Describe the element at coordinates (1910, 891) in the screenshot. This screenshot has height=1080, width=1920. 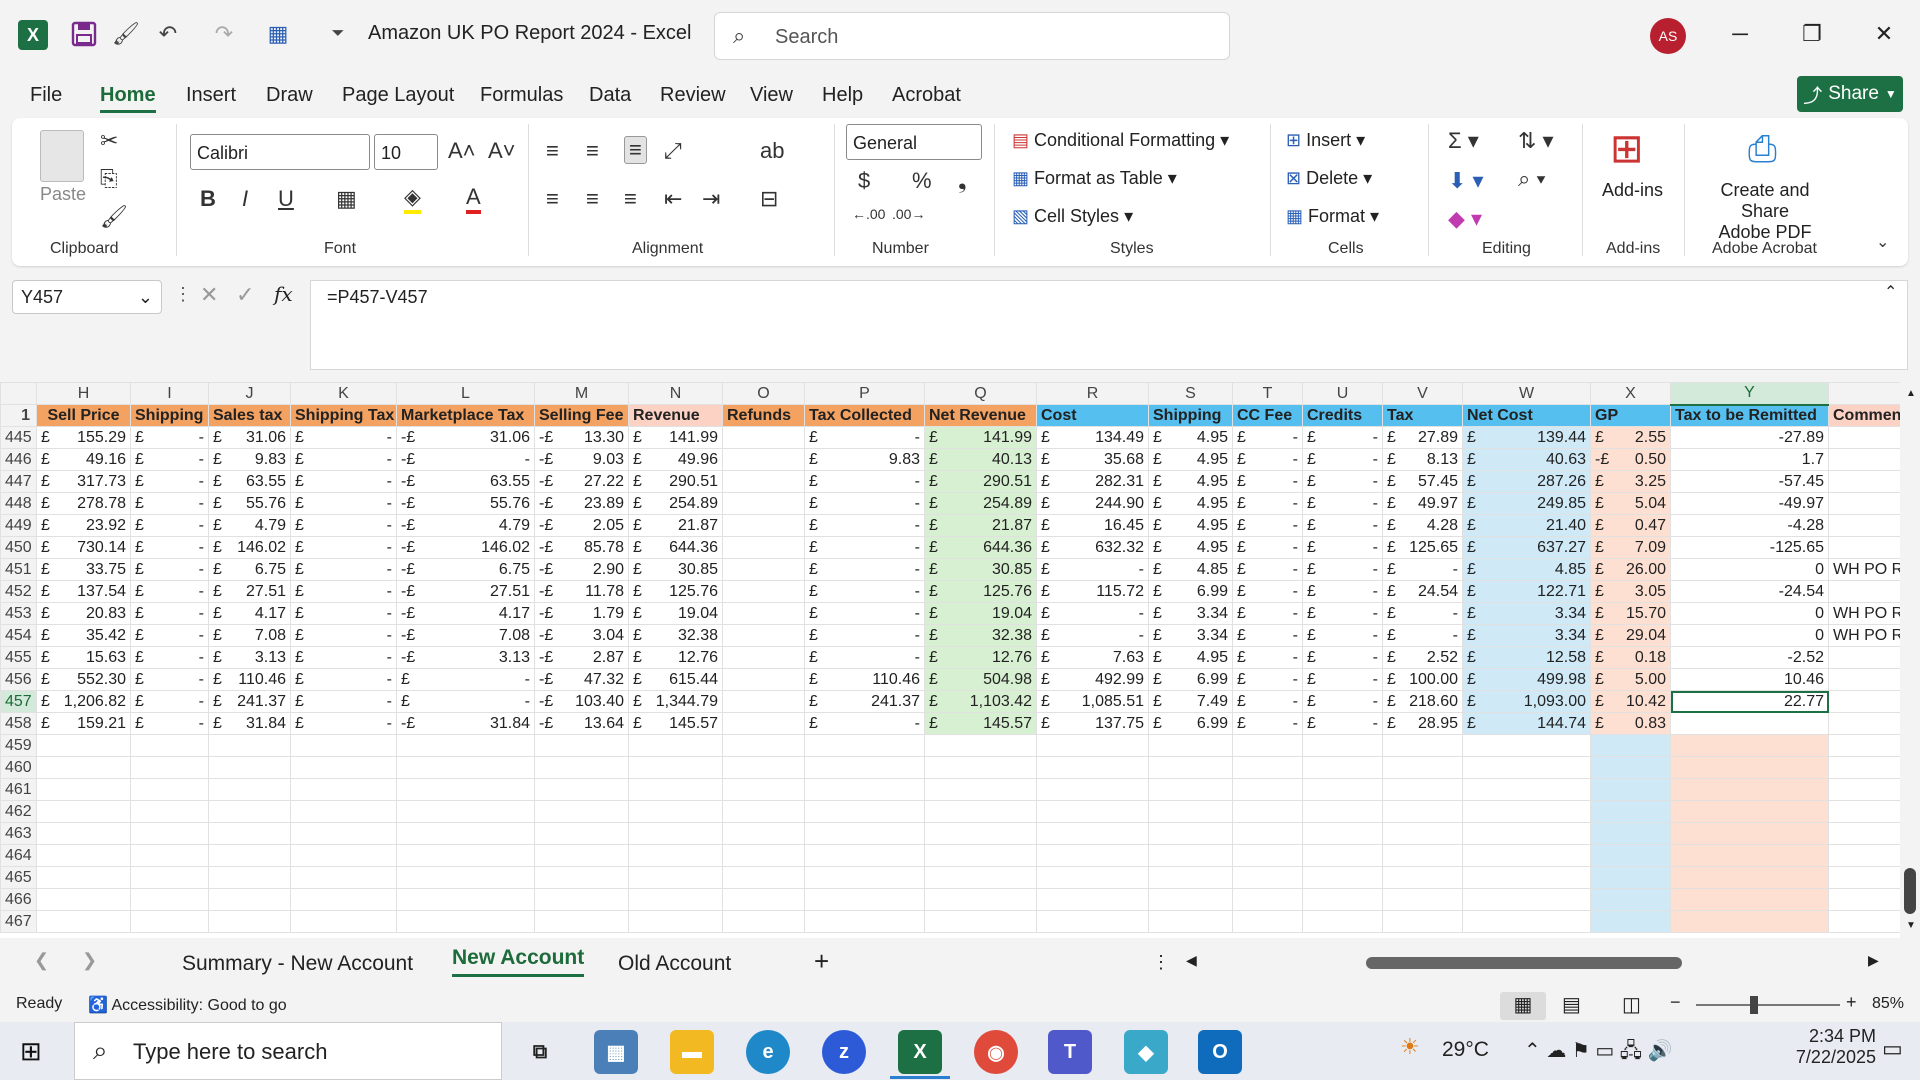
I see `scroll-thumb` at that location.